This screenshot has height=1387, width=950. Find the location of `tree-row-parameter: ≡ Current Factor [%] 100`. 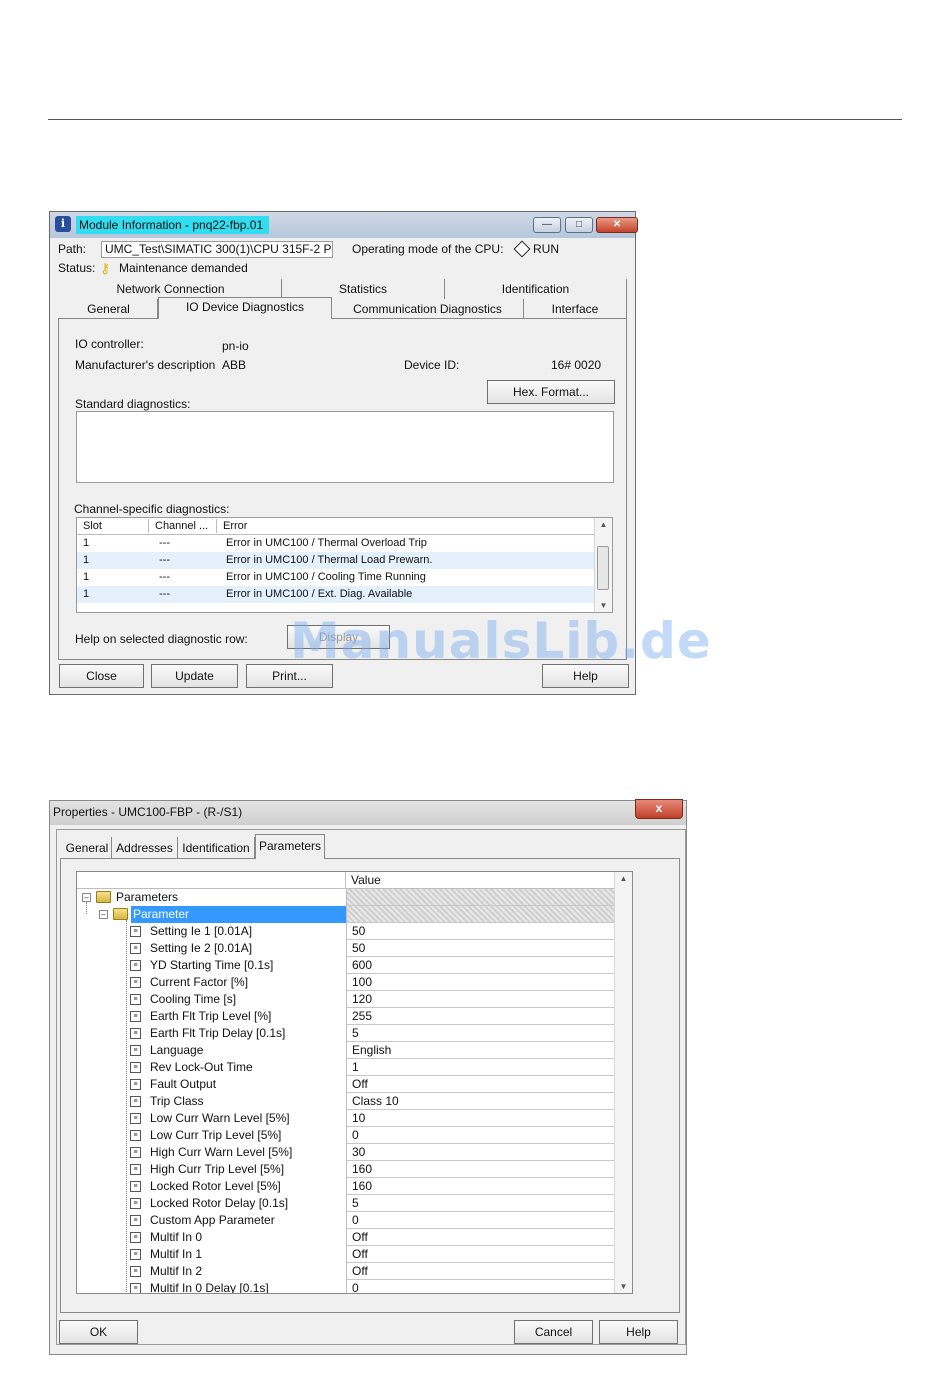

tree-row-parameter: ≡ Current Factor [%] 100 is located at coordinates (346, 982).